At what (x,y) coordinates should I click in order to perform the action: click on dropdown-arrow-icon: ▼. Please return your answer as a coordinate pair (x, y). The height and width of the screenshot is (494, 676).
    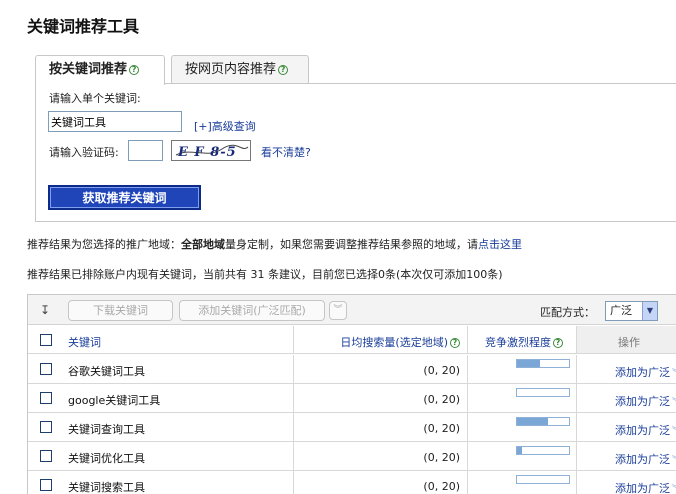
    Looking at the image, I should click on (649, 311).